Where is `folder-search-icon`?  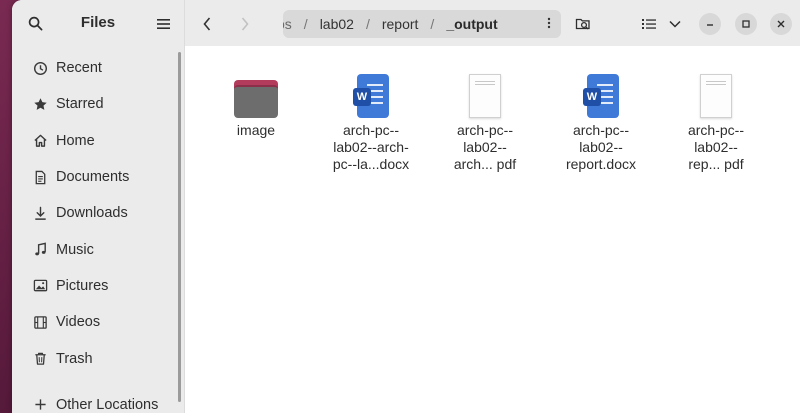
folder-search-icon is located at coordinates (582, 24).